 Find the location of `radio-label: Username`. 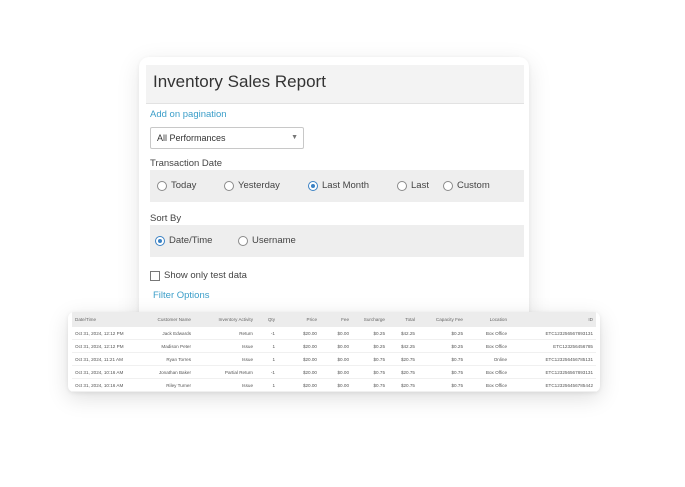

radio-label: Username is located at coordinates (274, 240).